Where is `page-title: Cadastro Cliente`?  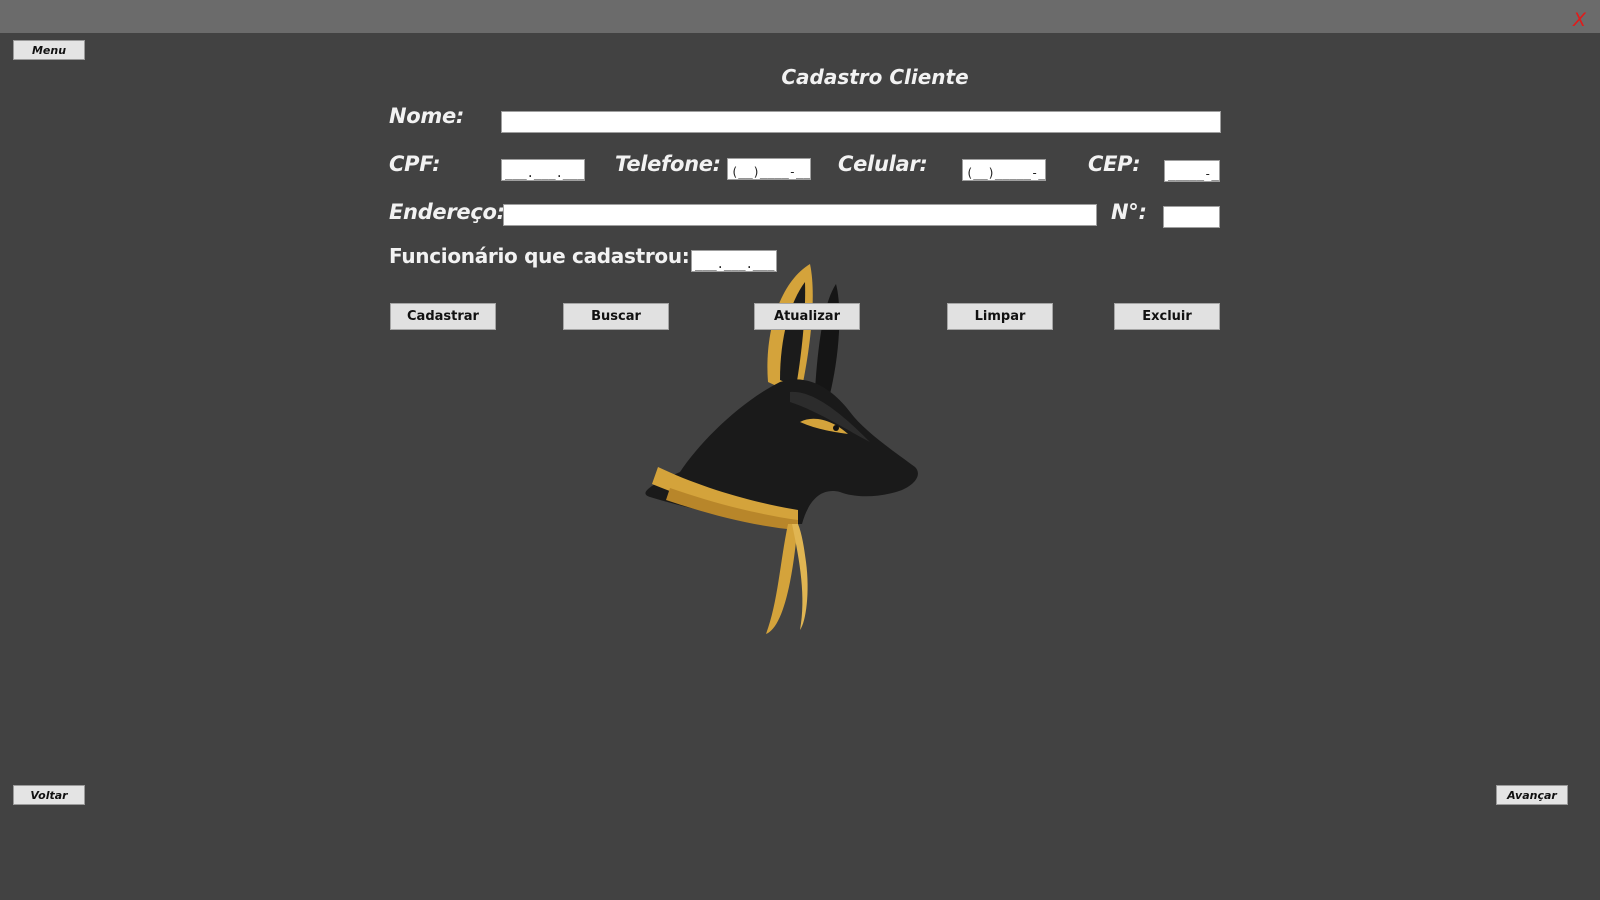
page-title: Cadastro Cliente is located at coordinates (875, 77).